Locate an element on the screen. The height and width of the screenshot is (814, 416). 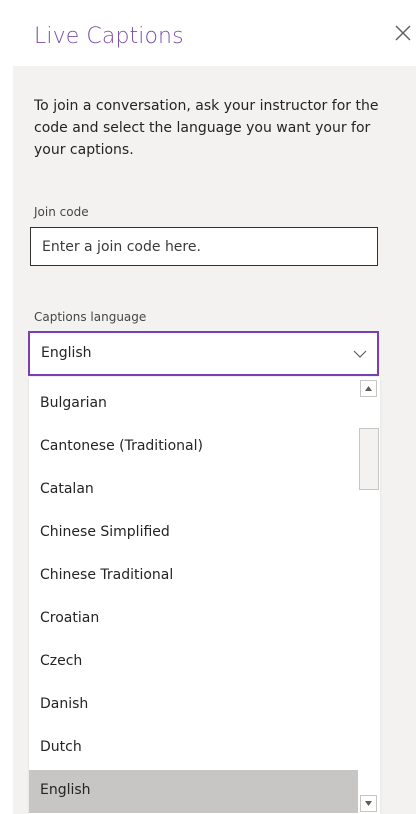
language-option-catalan: Catalan is located at coordinates (193, 490).